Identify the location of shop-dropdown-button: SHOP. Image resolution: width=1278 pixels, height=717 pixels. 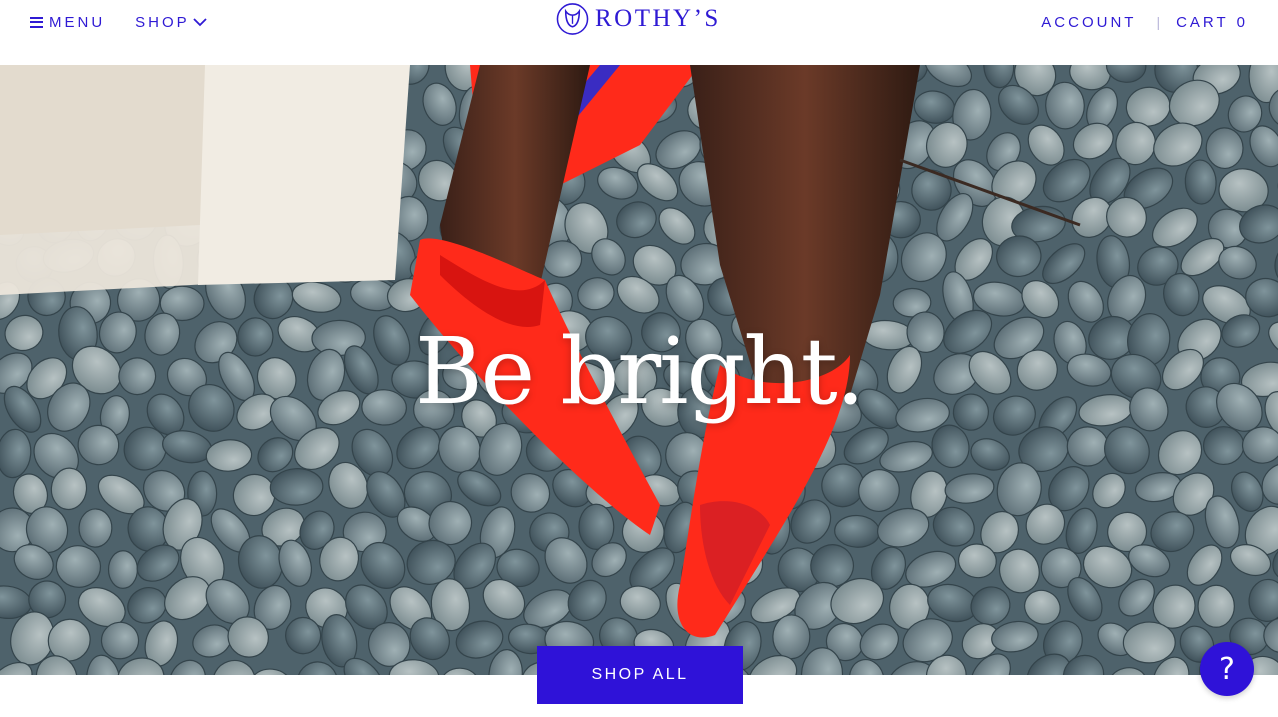
(171, 22).